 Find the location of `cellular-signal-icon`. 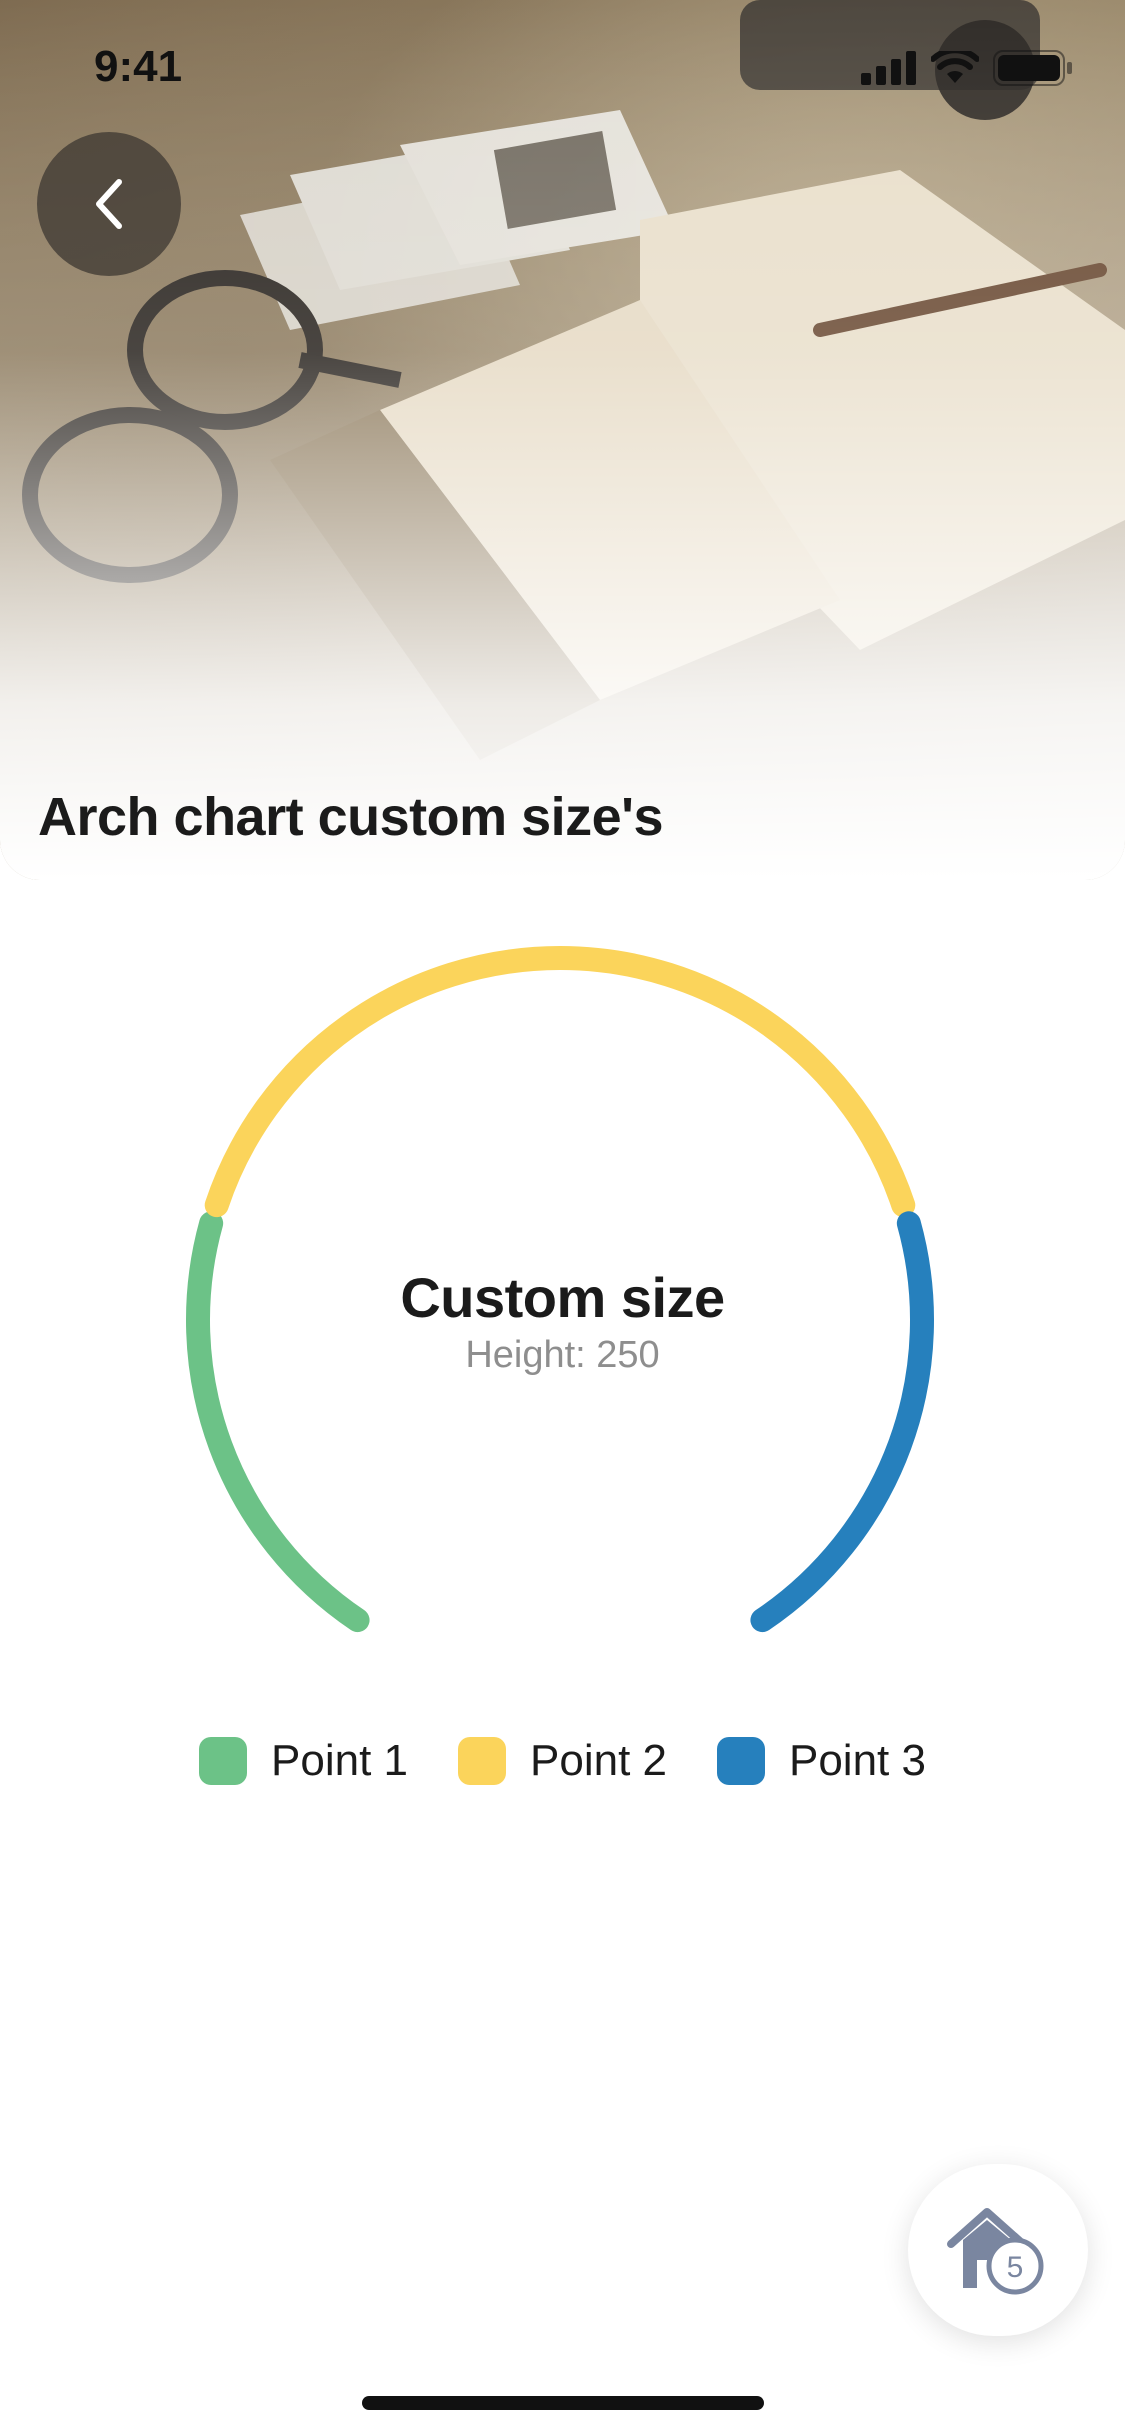

cellular-signal-icon is located at coordinates (888, 68).